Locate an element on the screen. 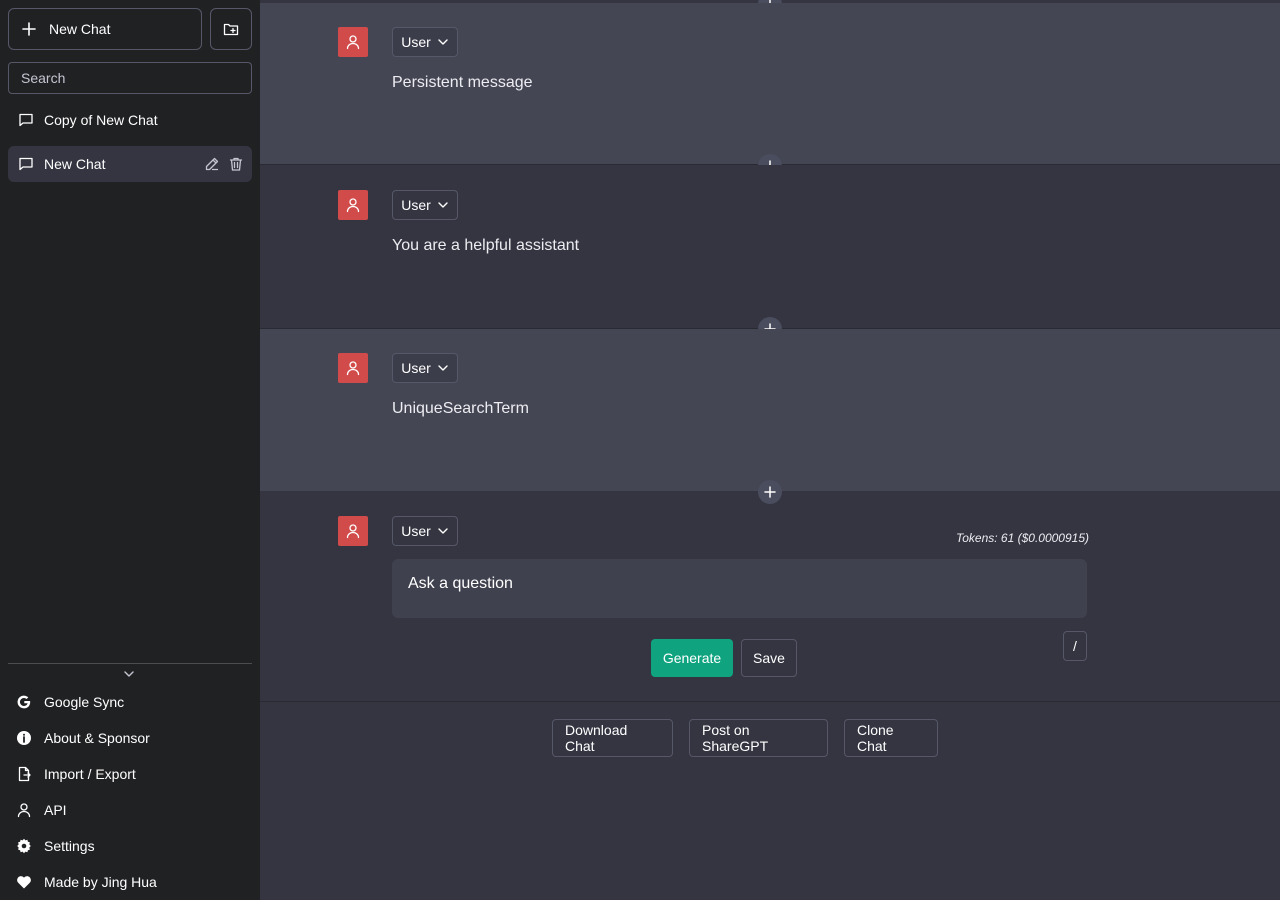  new-chat-label: New Chat is located at coordinates (80, 29).